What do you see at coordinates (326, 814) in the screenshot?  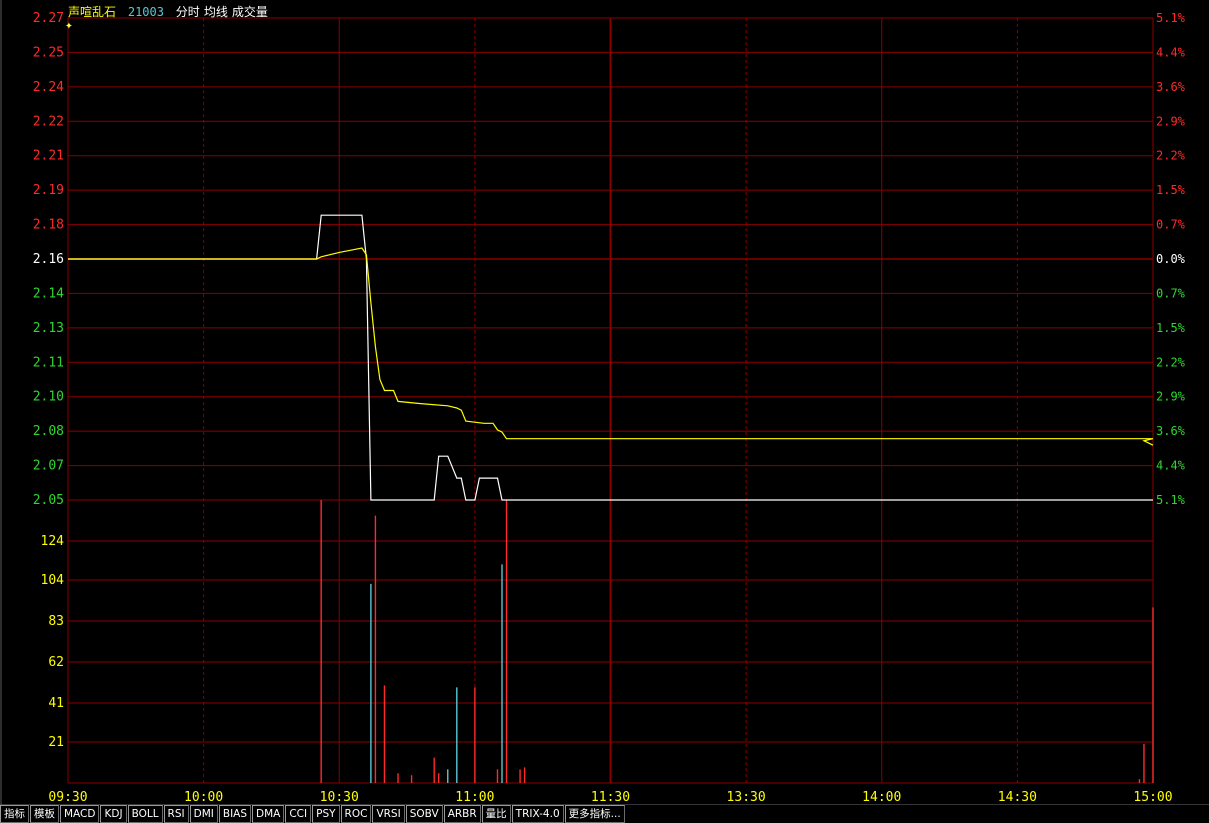 I see `indicator-tab: PSY` at bounding box center [326, 814].